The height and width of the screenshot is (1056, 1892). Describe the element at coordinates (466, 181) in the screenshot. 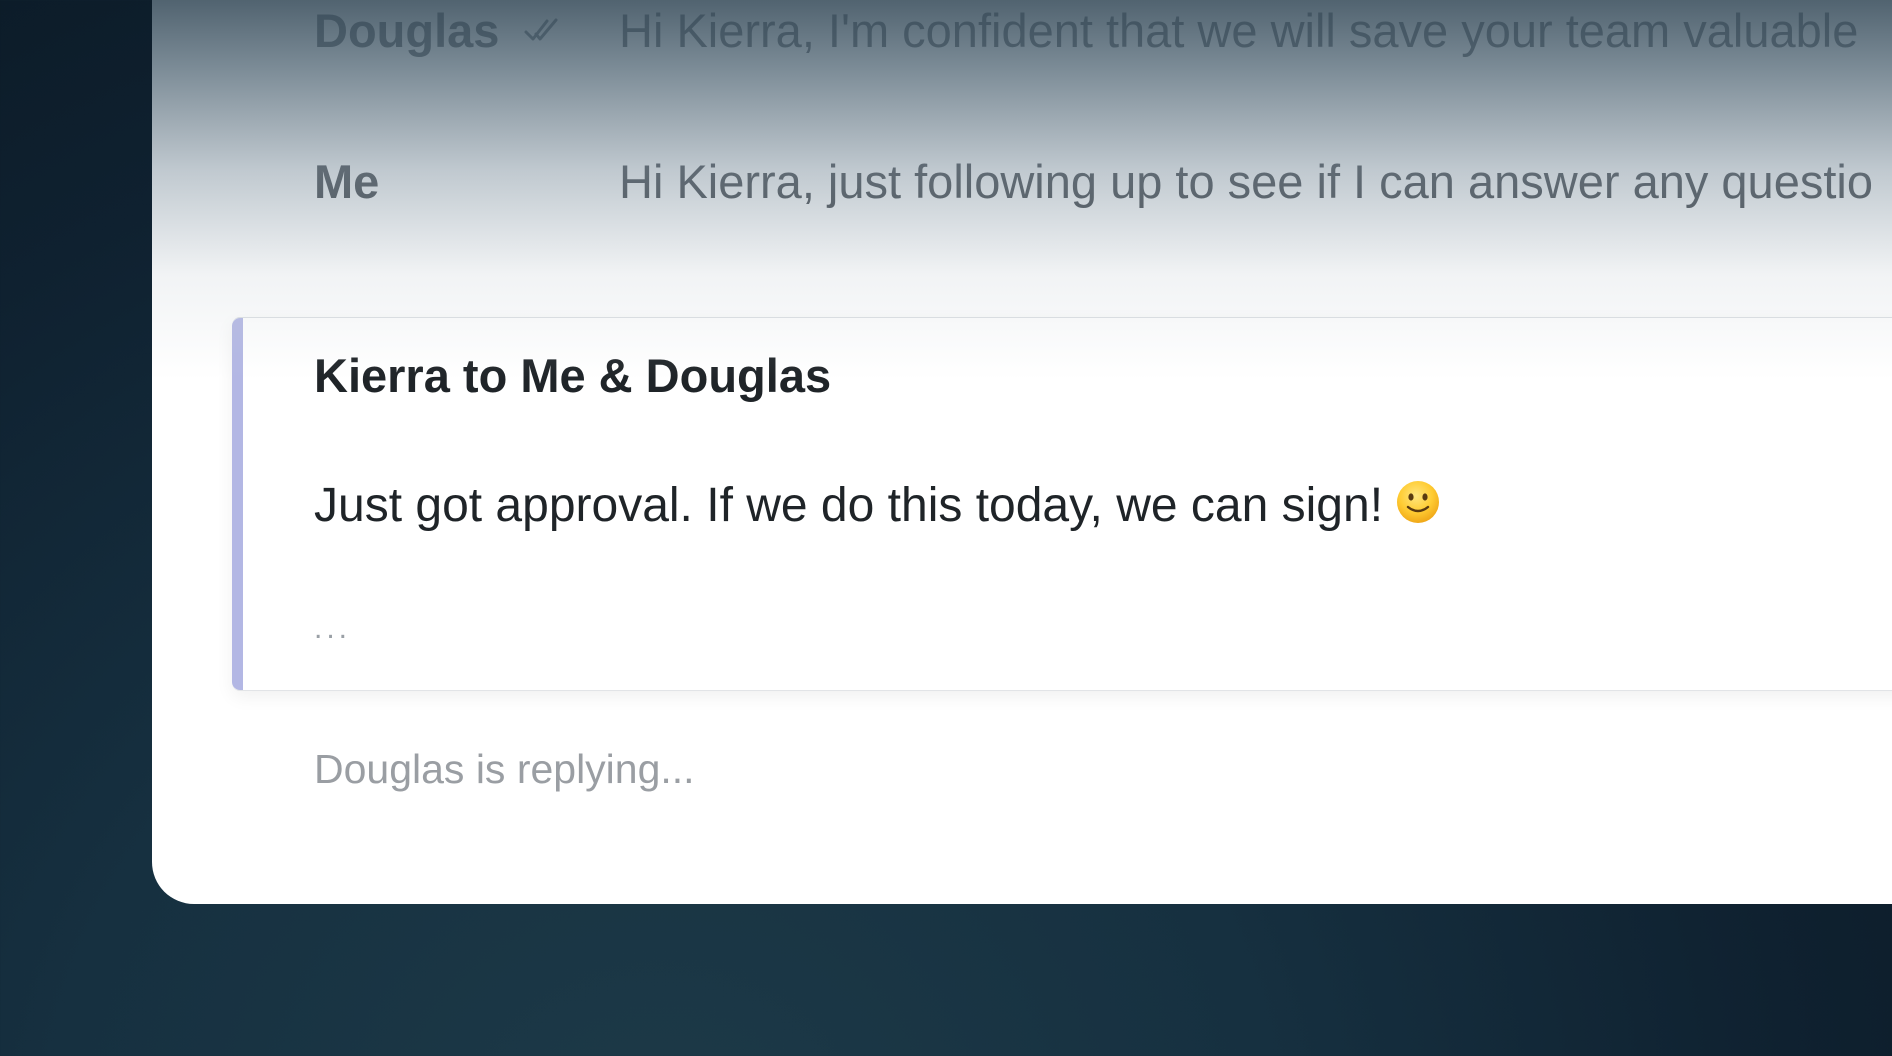

I see `sender: Me` at that location.